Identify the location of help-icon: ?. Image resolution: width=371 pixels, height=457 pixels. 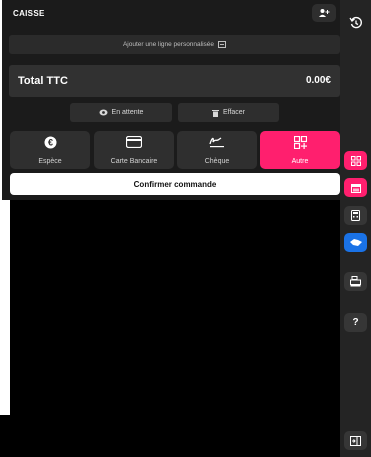
(355, 322).